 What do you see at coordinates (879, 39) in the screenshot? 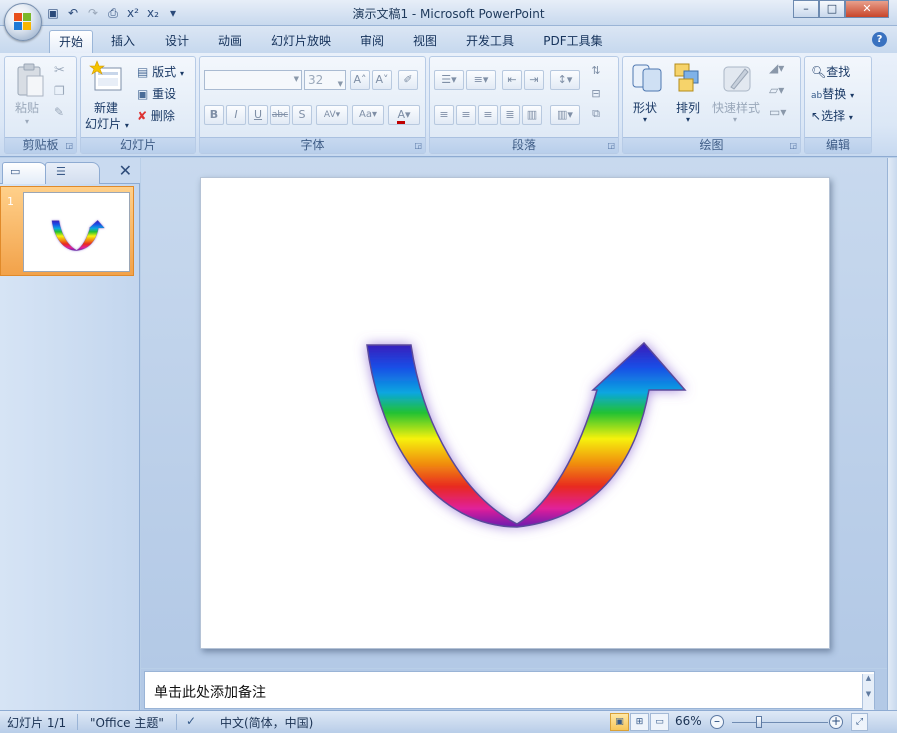
I see `help-icon: ?` at bounding box center [879, 39].